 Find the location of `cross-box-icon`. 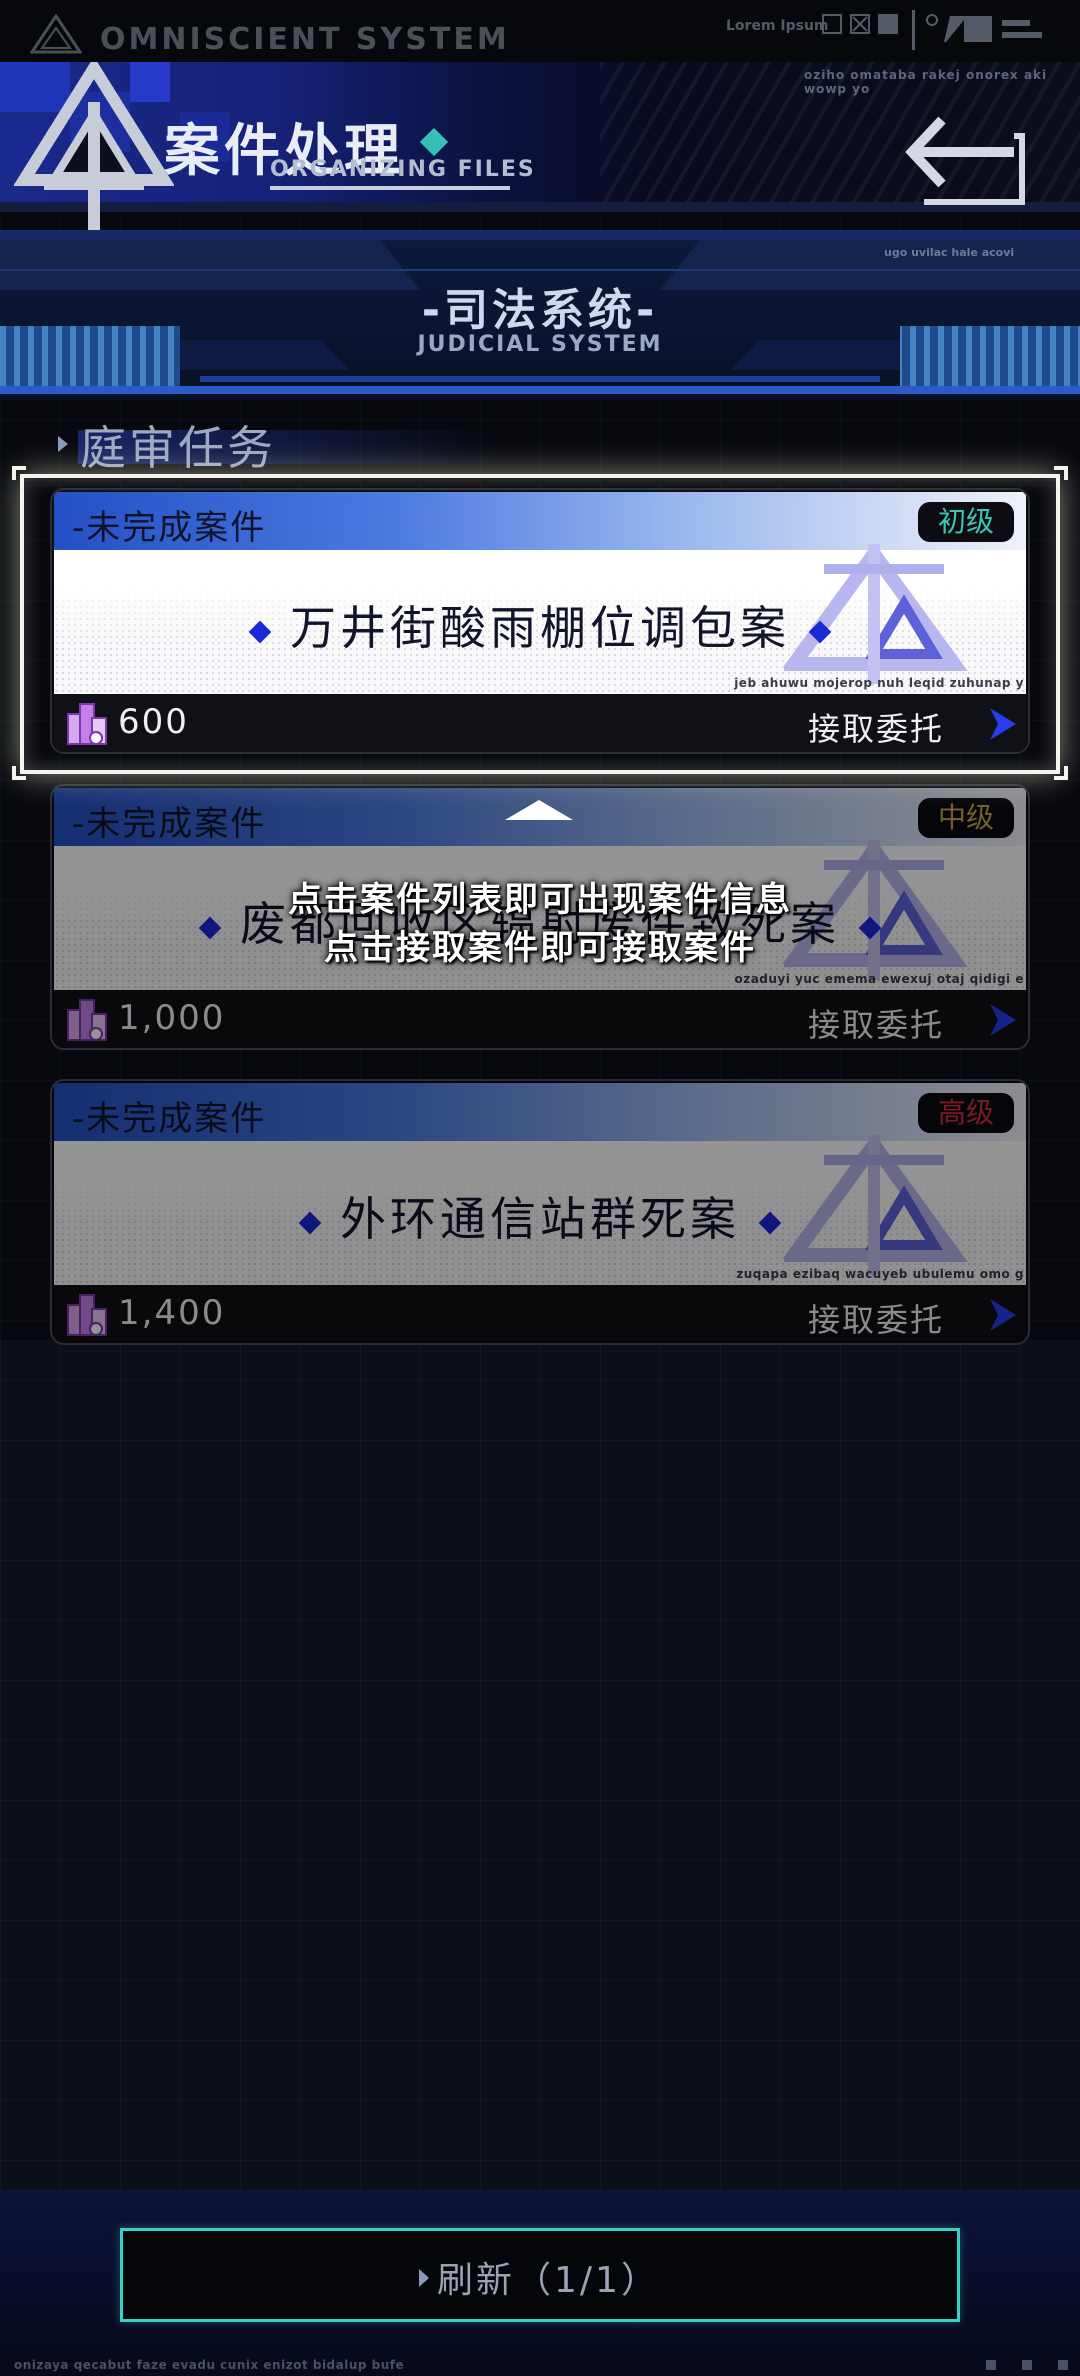

cross-box-icon is located at coordinates (860, 24).